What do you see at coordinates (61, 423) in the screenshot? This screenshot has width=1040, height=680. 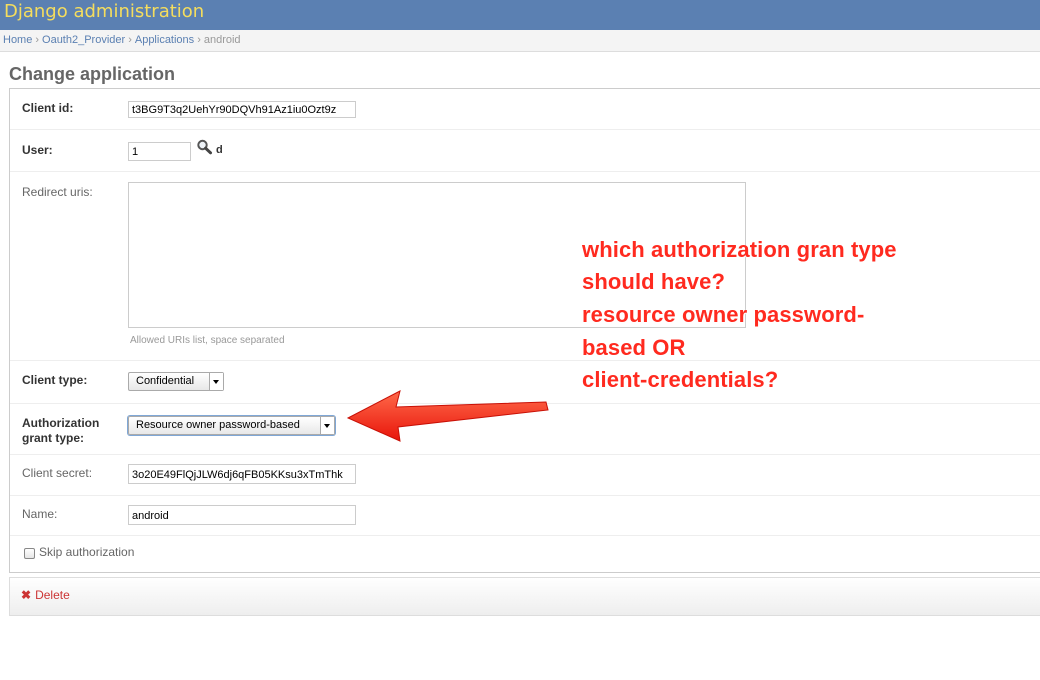 I see `authorization-grant-type-label-line1: Authorization` at bounding box center [61, 423].